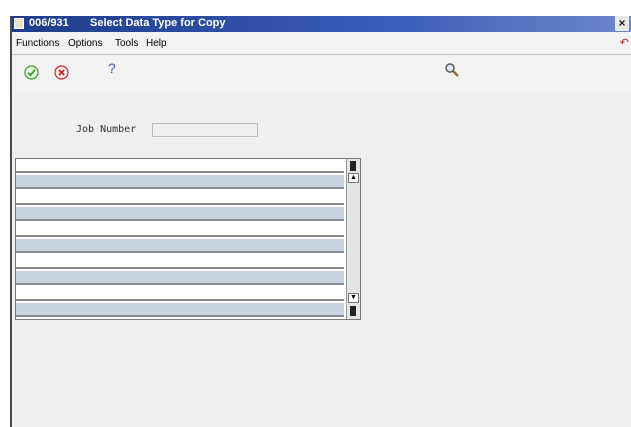 Image resolution: width=631 pixels, height=427 pixels. Describe the element at coordinates (61, 72) in the screenshot. I see `cancel-icon` at that location.